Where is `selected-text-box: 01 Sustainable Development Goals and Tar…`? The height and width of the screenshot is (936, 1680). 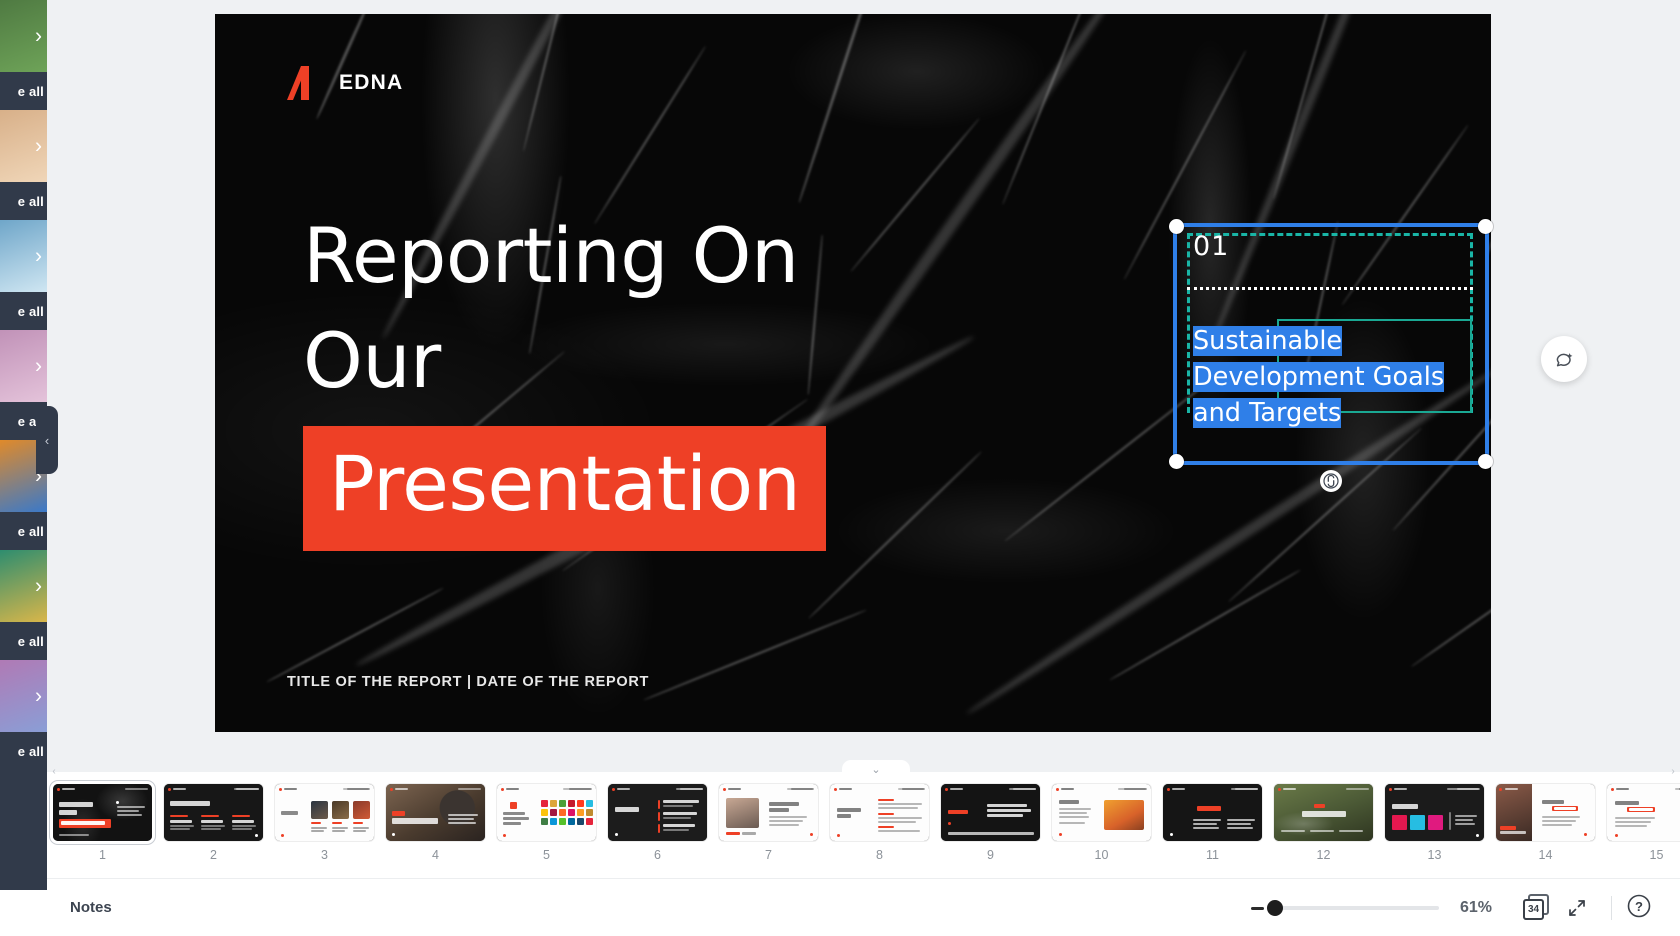
selected-text-box: 01 Sustainable Development Goals and Tar… is located at coordinates (1331, 344).